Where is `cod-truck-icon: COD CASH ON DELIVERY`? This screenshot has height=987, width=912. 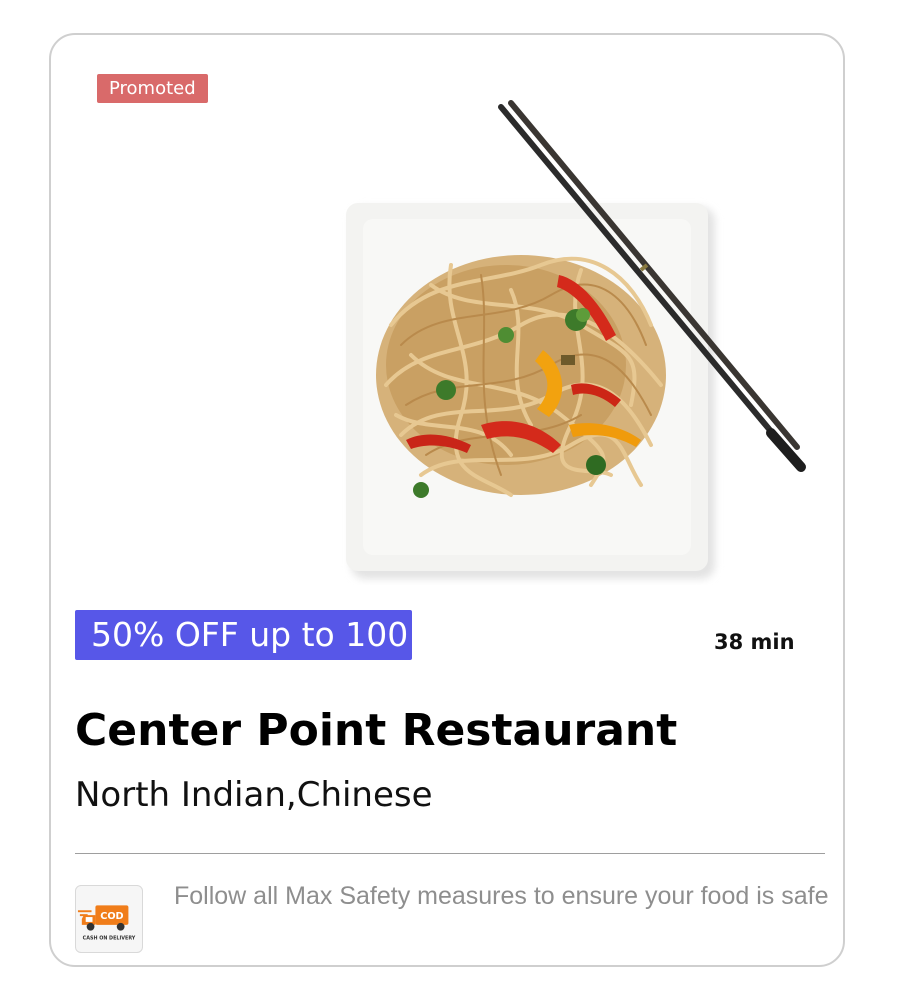
cod-truck-icon: COD CASH ON DELIVERY is located at coordinates (106, 923).